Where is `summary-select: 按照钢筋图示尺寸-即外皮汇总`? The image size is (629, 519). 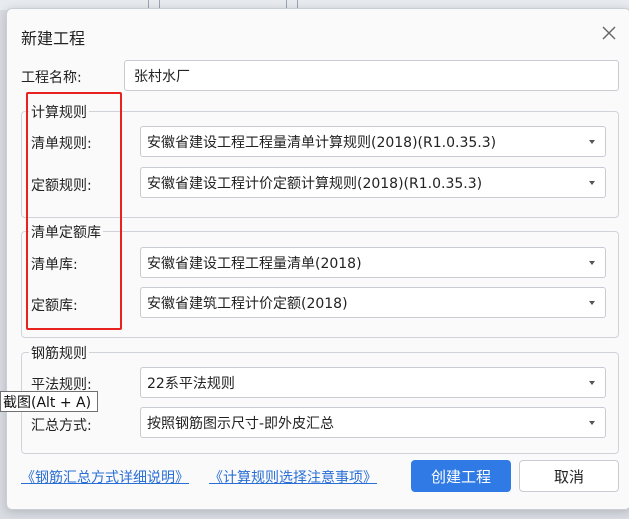 summary-select: 按照钢筋图示尺寸-即外皮汇总 is located at coordinates (373, 422).